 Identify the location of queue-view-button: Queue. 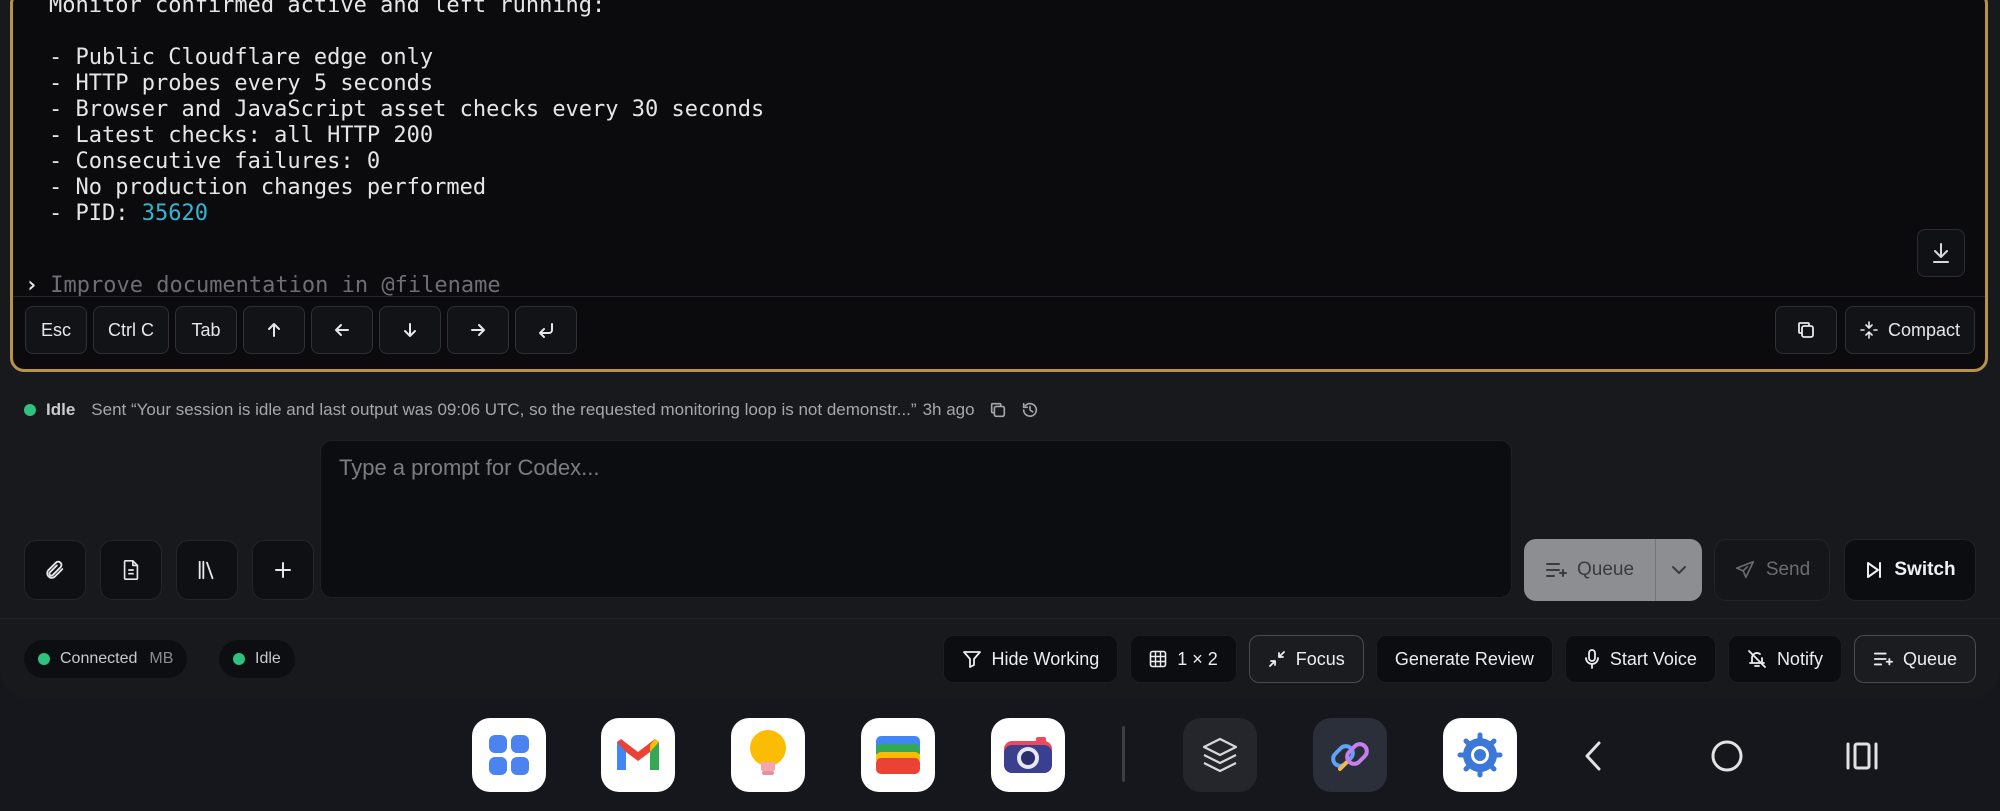
(1914, 659).